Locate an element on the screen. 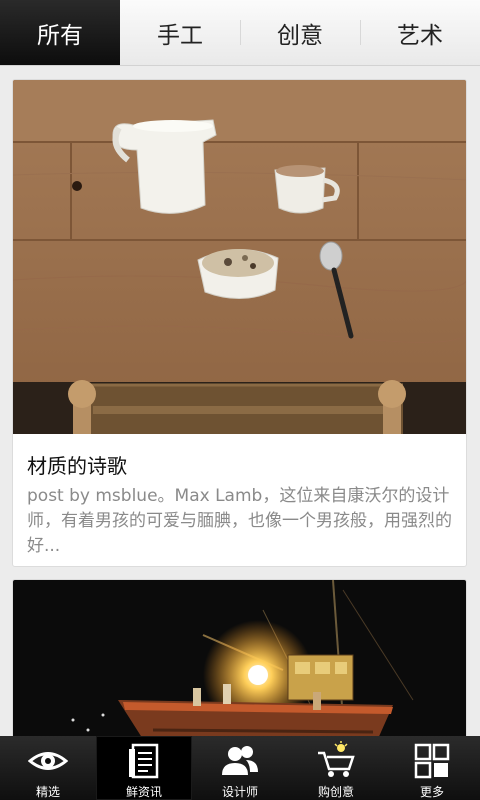 The image size is (480, 800). nav-more: 更多 is located at coordinates (432, 768).